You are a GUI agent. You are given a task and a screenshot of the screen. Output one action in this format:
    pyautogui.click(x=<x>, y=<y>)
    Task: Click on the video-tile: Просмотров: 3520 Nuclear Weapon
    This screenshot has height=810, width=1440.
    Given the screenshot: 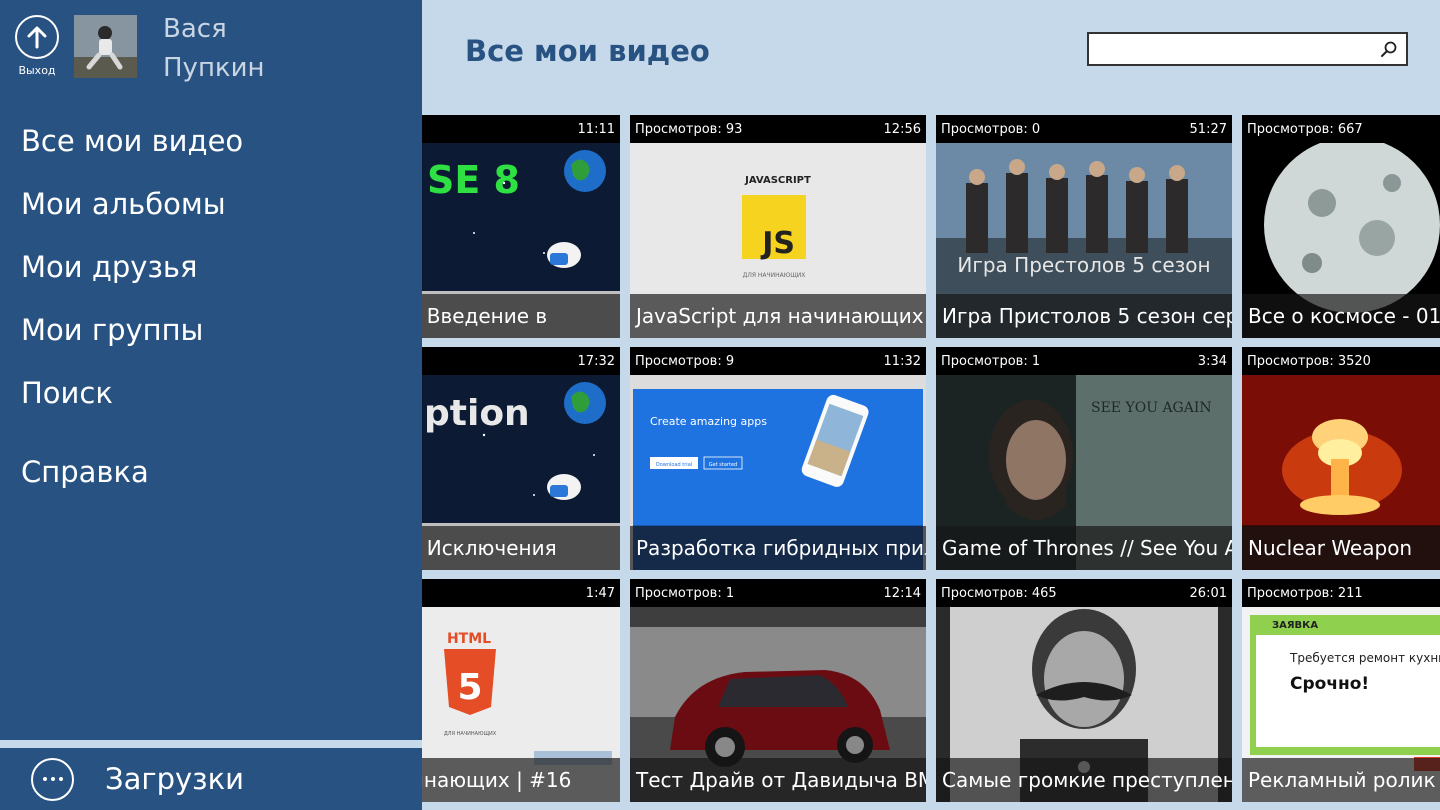 What is the action you would take?
    pyautogui.click(x=1341, y=458)
    